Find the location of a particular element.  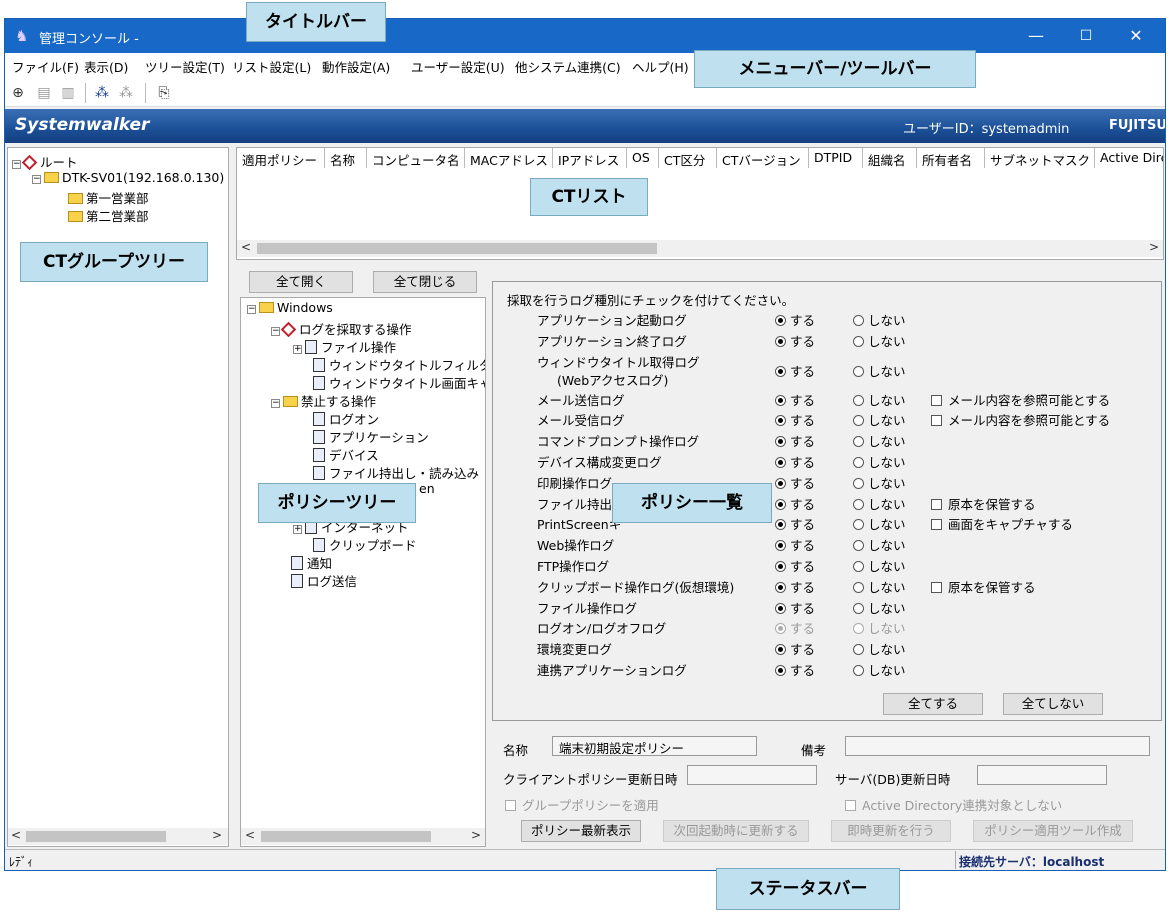

tree-node-windows: − Windows is located at coordinates (290, 307).